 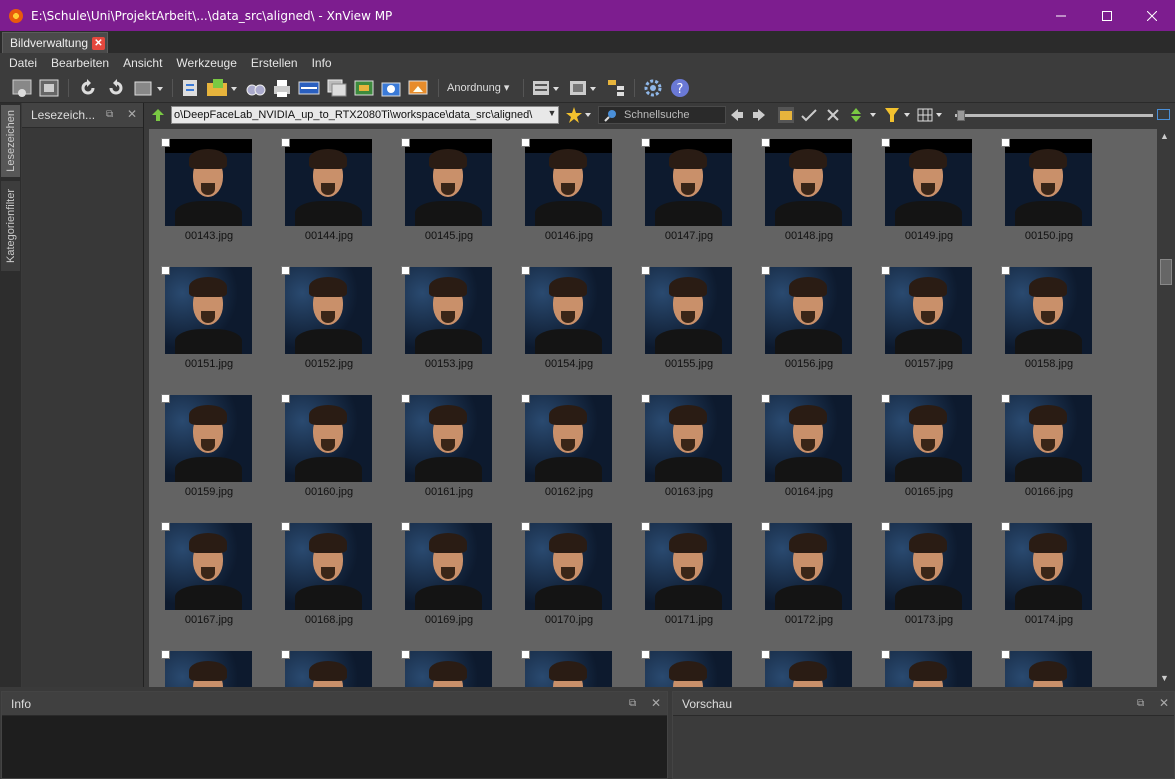 What do you see at coordinates (833, 115) in the screenshot?
I see `delete-icon` at bounding box center [833, 115].